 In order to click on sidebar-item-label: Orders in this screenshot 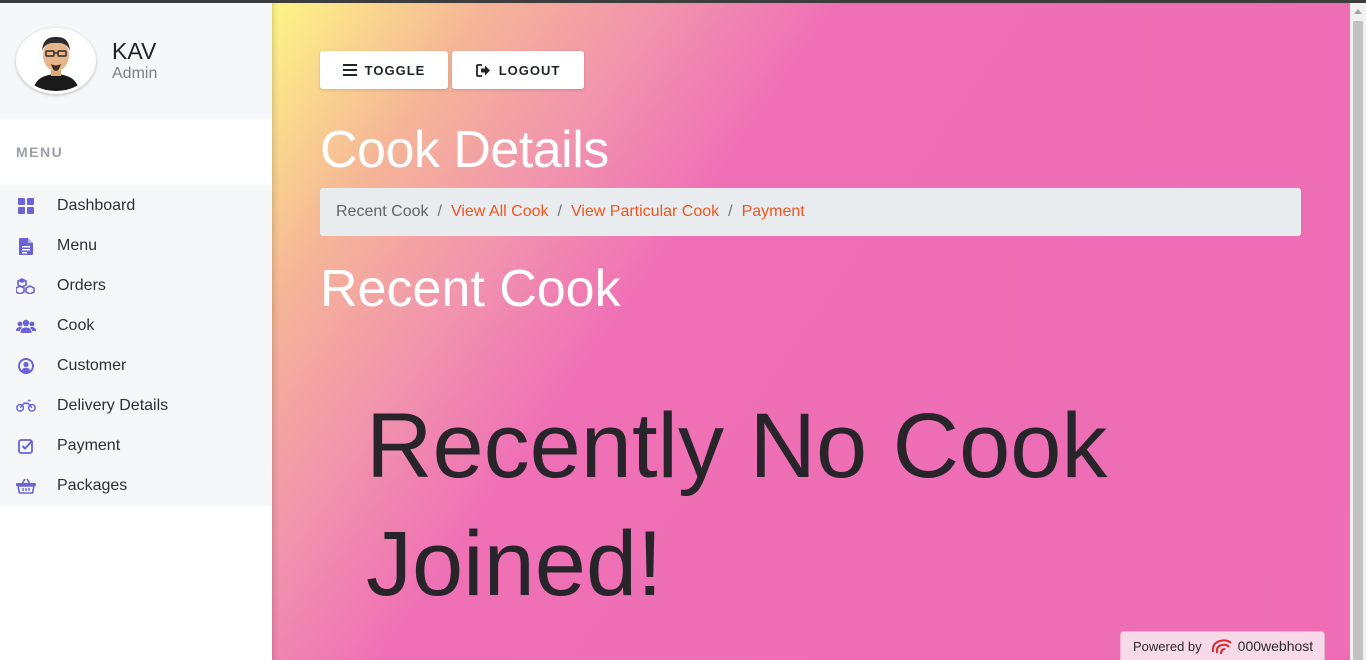, I will do `click(81, 285)`.